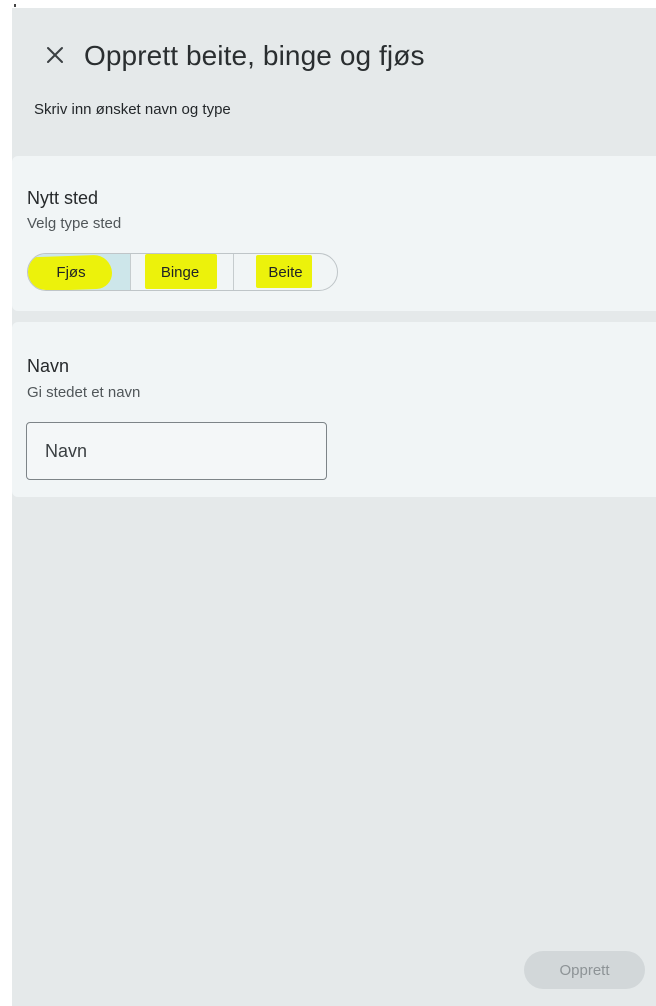 The image size is (656, 1006). I want to click on create-button: Opprett, so click(584, 970).